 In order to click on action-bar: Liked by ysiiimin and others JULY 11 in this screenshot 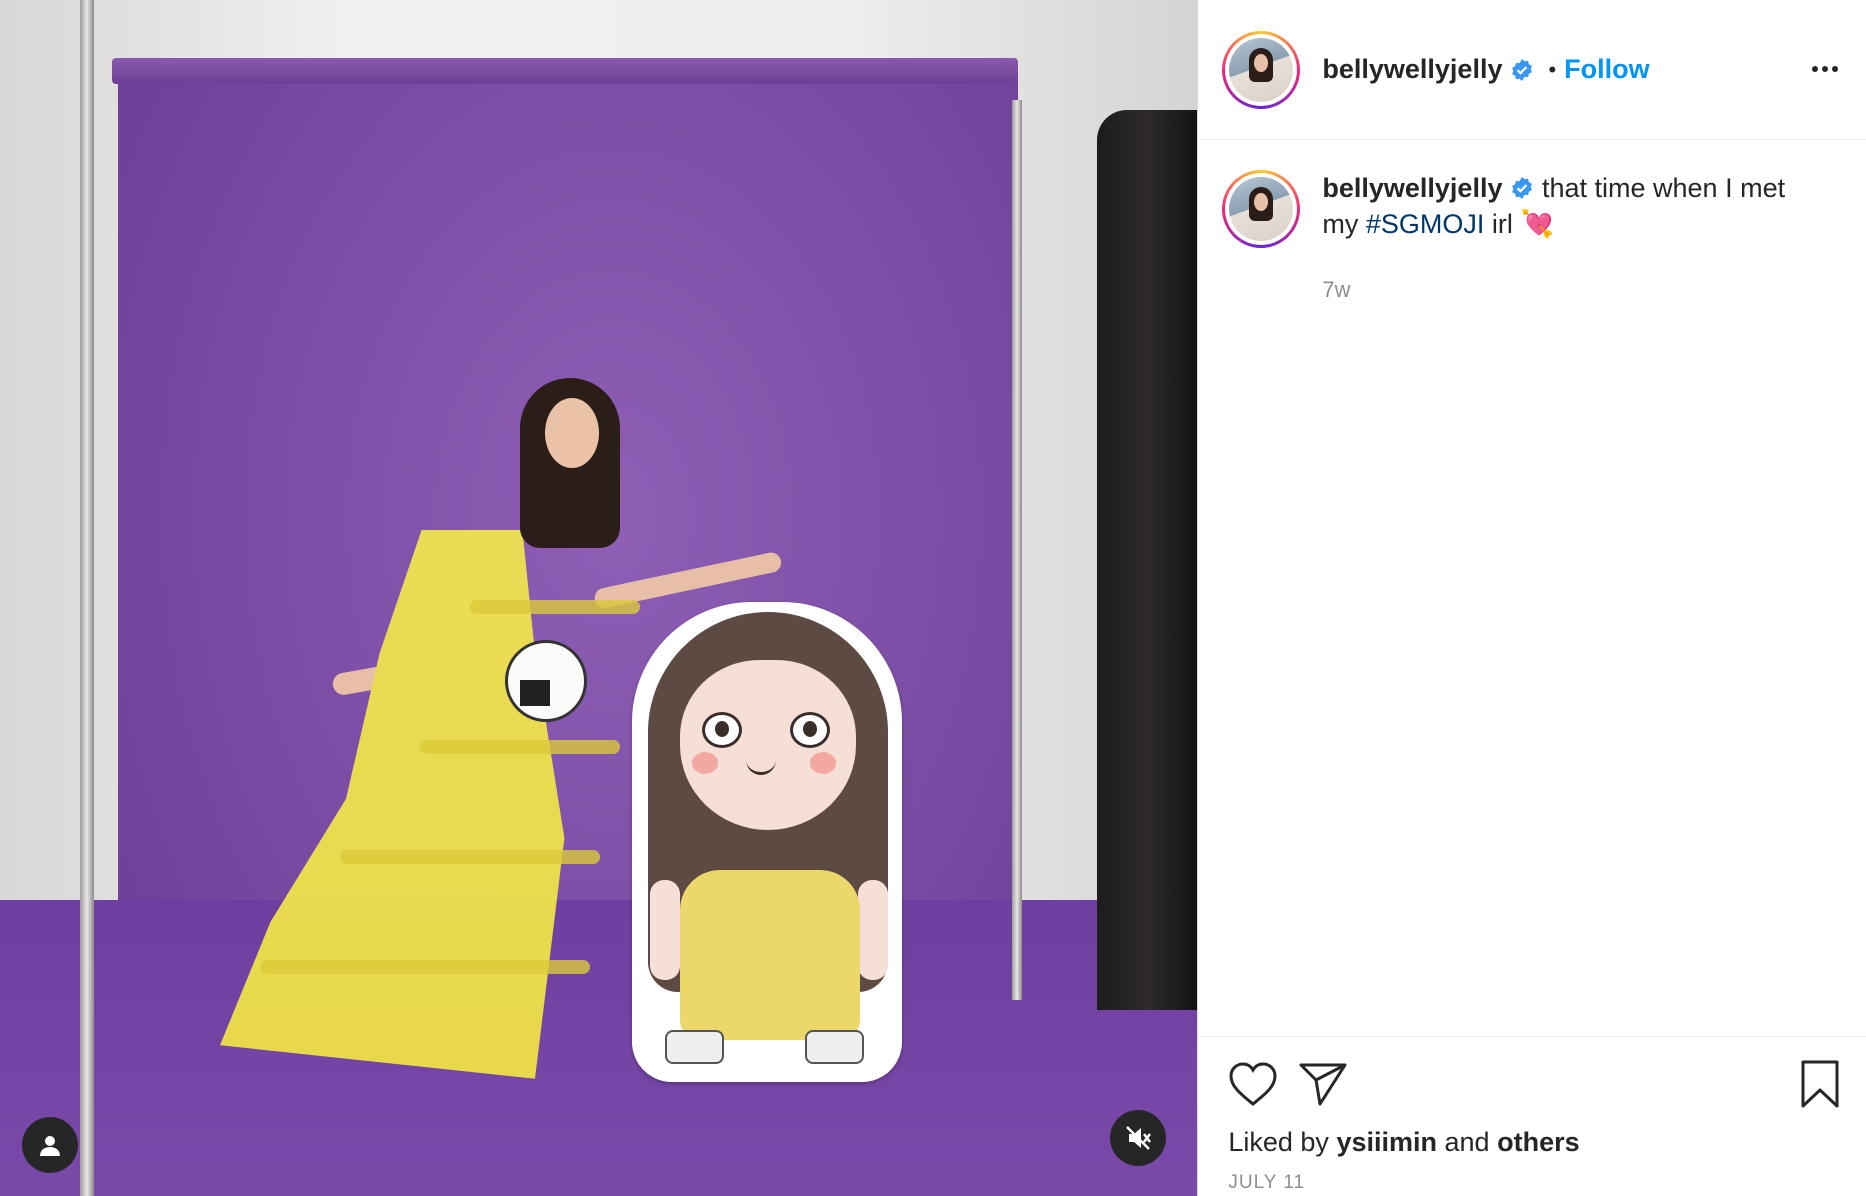, I will do `click(1532, 1116)`.